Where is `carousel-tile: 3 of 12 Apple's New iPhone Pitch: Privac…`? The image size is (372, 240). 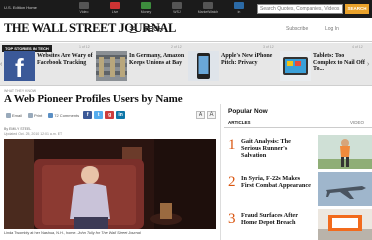
carousel-tile: 3 of 12 Apple's New iPhone Pitch: Privac… is located at coordinates (233, 64).